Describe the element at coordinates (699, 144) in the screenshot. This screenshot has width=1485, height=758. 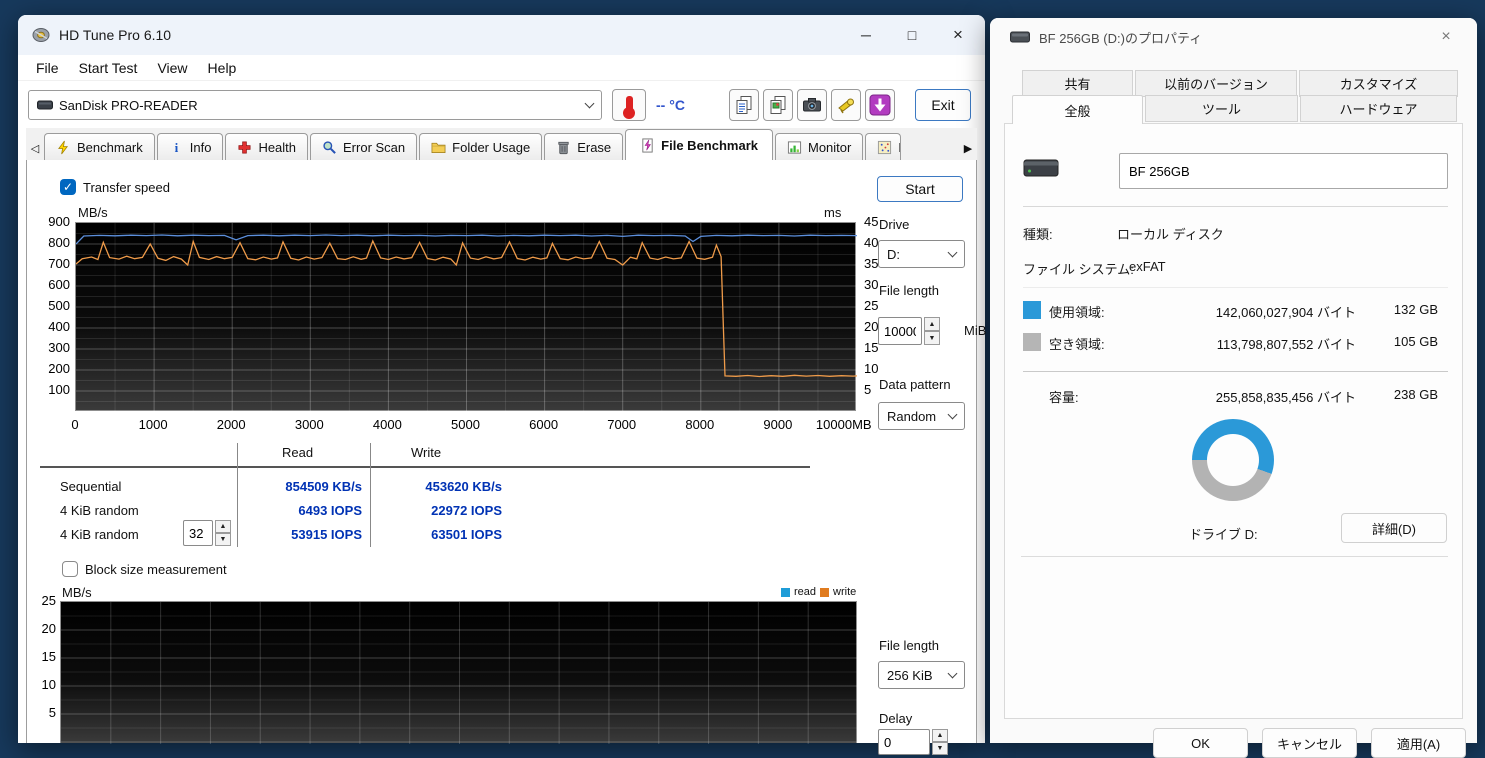
I see `tab-file-benchmark: File Benchmark` at that location.